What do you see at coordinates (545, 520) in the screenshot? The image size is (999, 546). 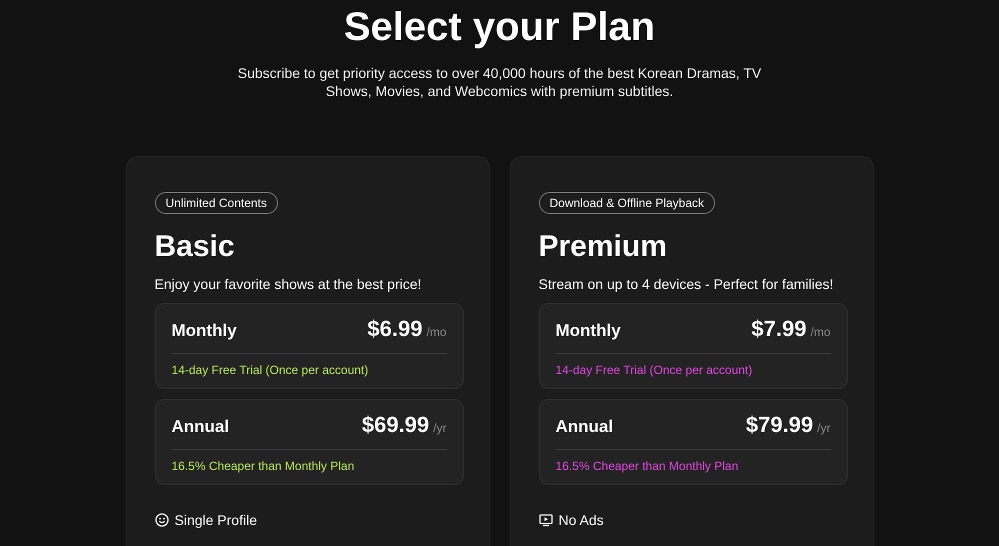 I see `tv-icon` at bounding box center [545, 520].